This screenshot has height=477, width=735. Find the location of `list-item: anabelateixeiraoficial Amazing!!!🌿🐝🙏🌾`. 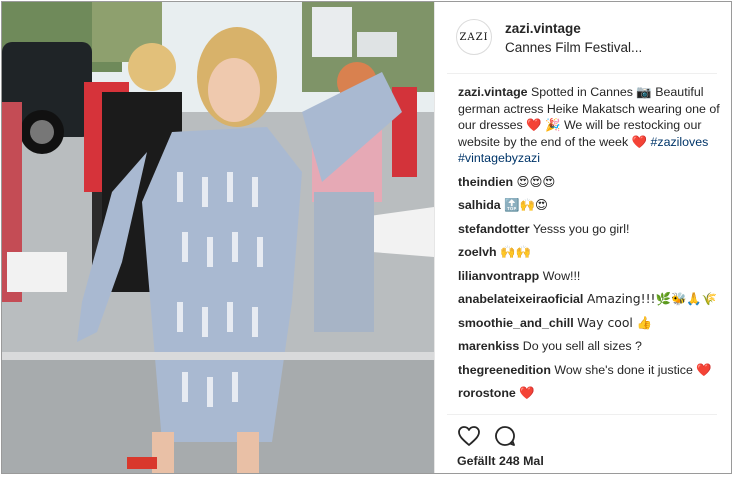

list-item: anabelateixeiraoficial Amazing!!!🌿🐝🙏🌾 is located at coordinates (589, 299).